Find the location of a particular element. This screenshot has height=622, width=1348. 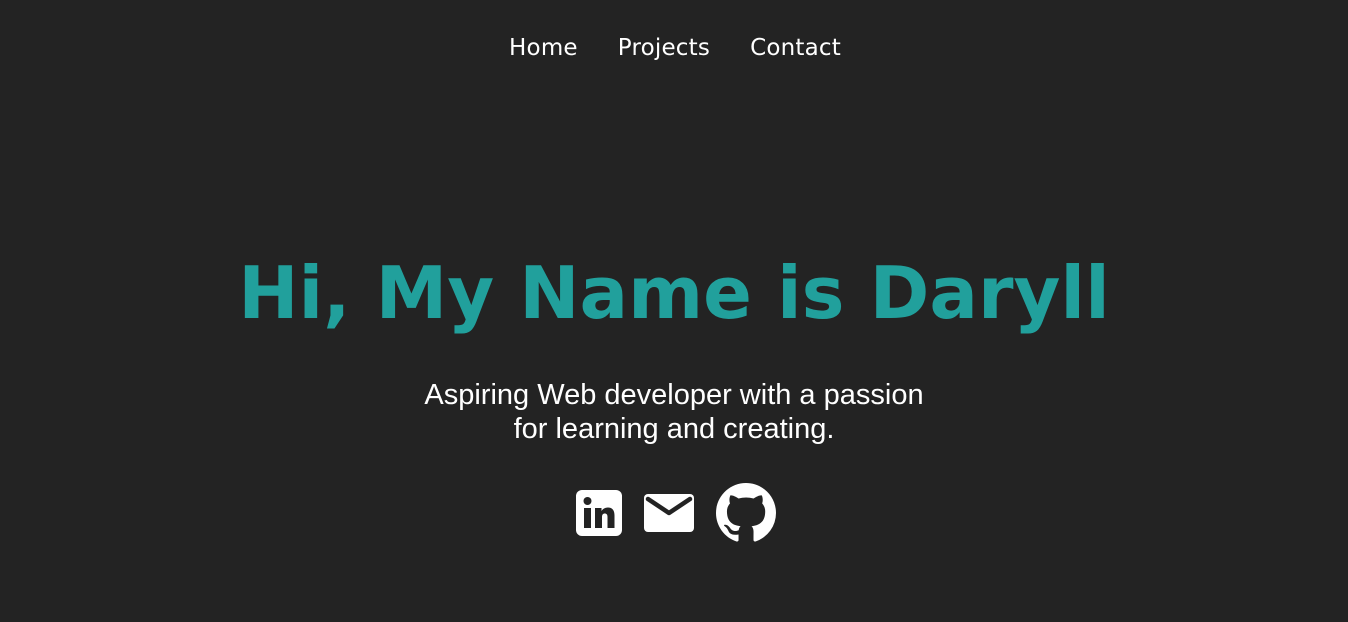

github-link is located at coordinates (746, 513).